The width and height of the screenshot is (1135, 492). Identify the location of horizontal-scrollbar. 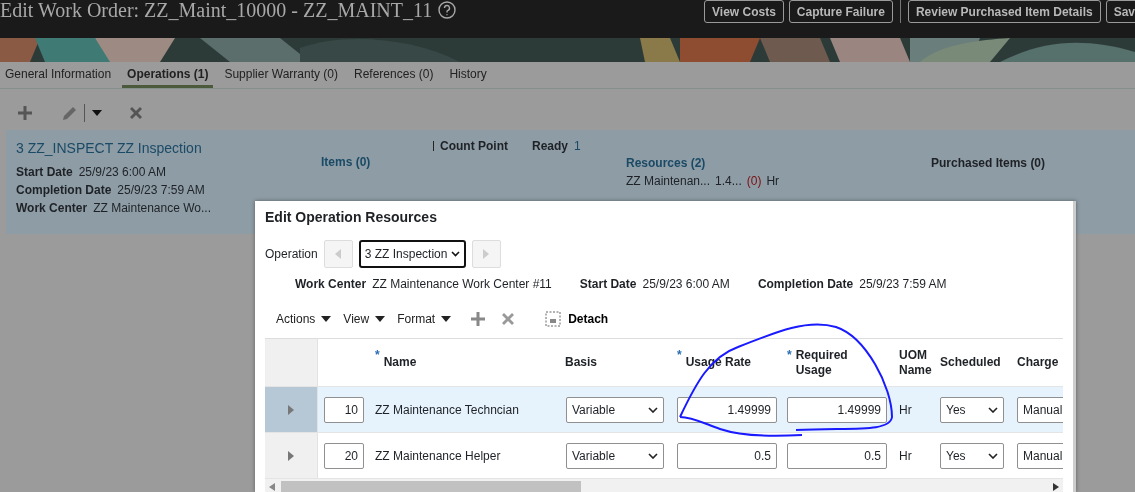
(664, 485).